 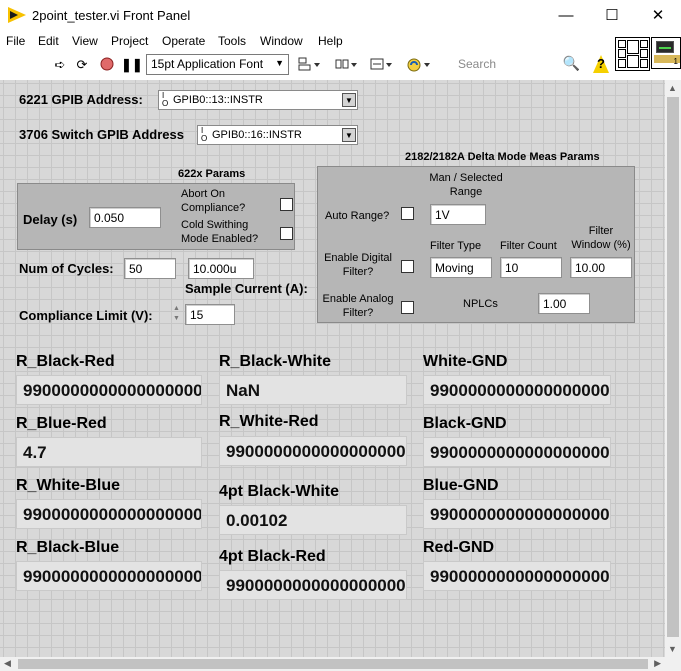 What do you see at coordinates (665, 47) in the screenshot?
I see `vi-icon-screen` at bounding box center [665, 47].